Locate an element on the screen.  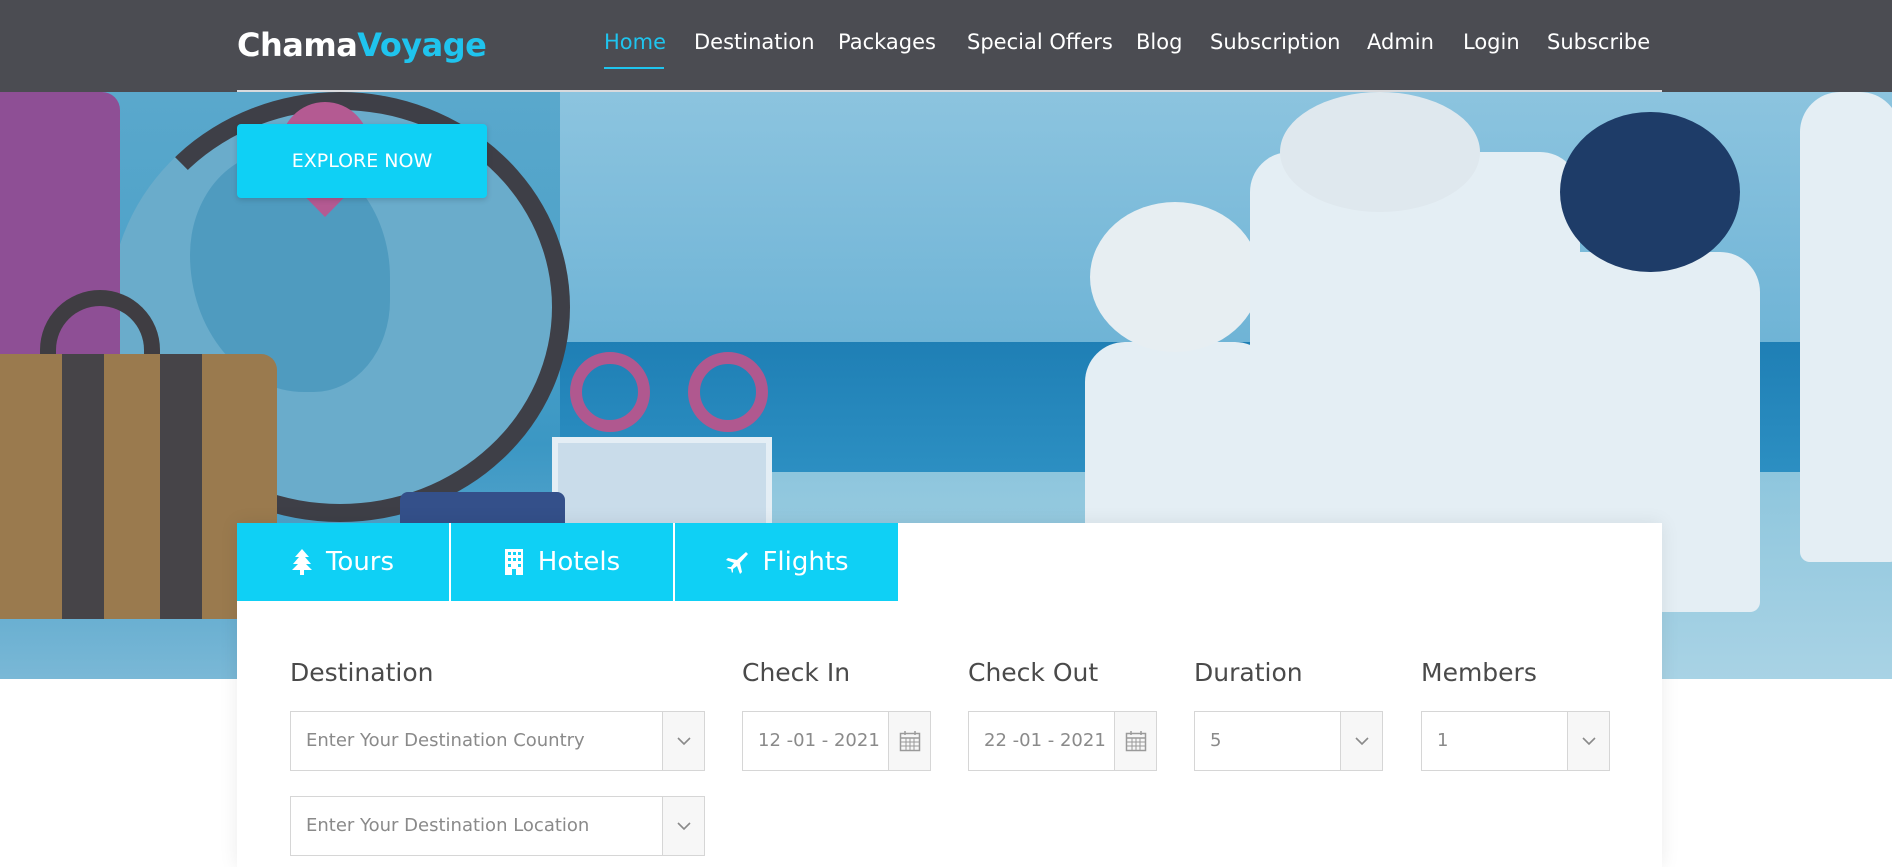
tab-flights-label: Flights is located at coordinates (805, 562).